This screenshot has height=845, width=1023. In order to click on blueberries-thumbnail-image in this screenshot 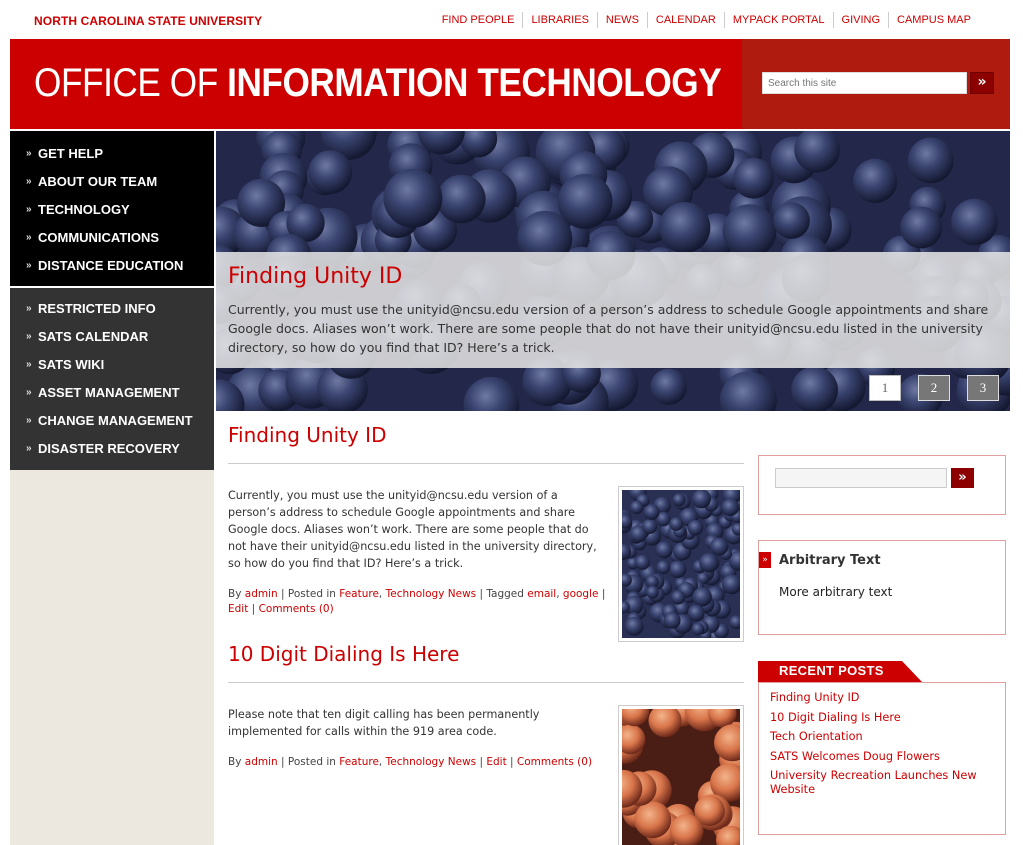, I will do `click(680, 563)`.